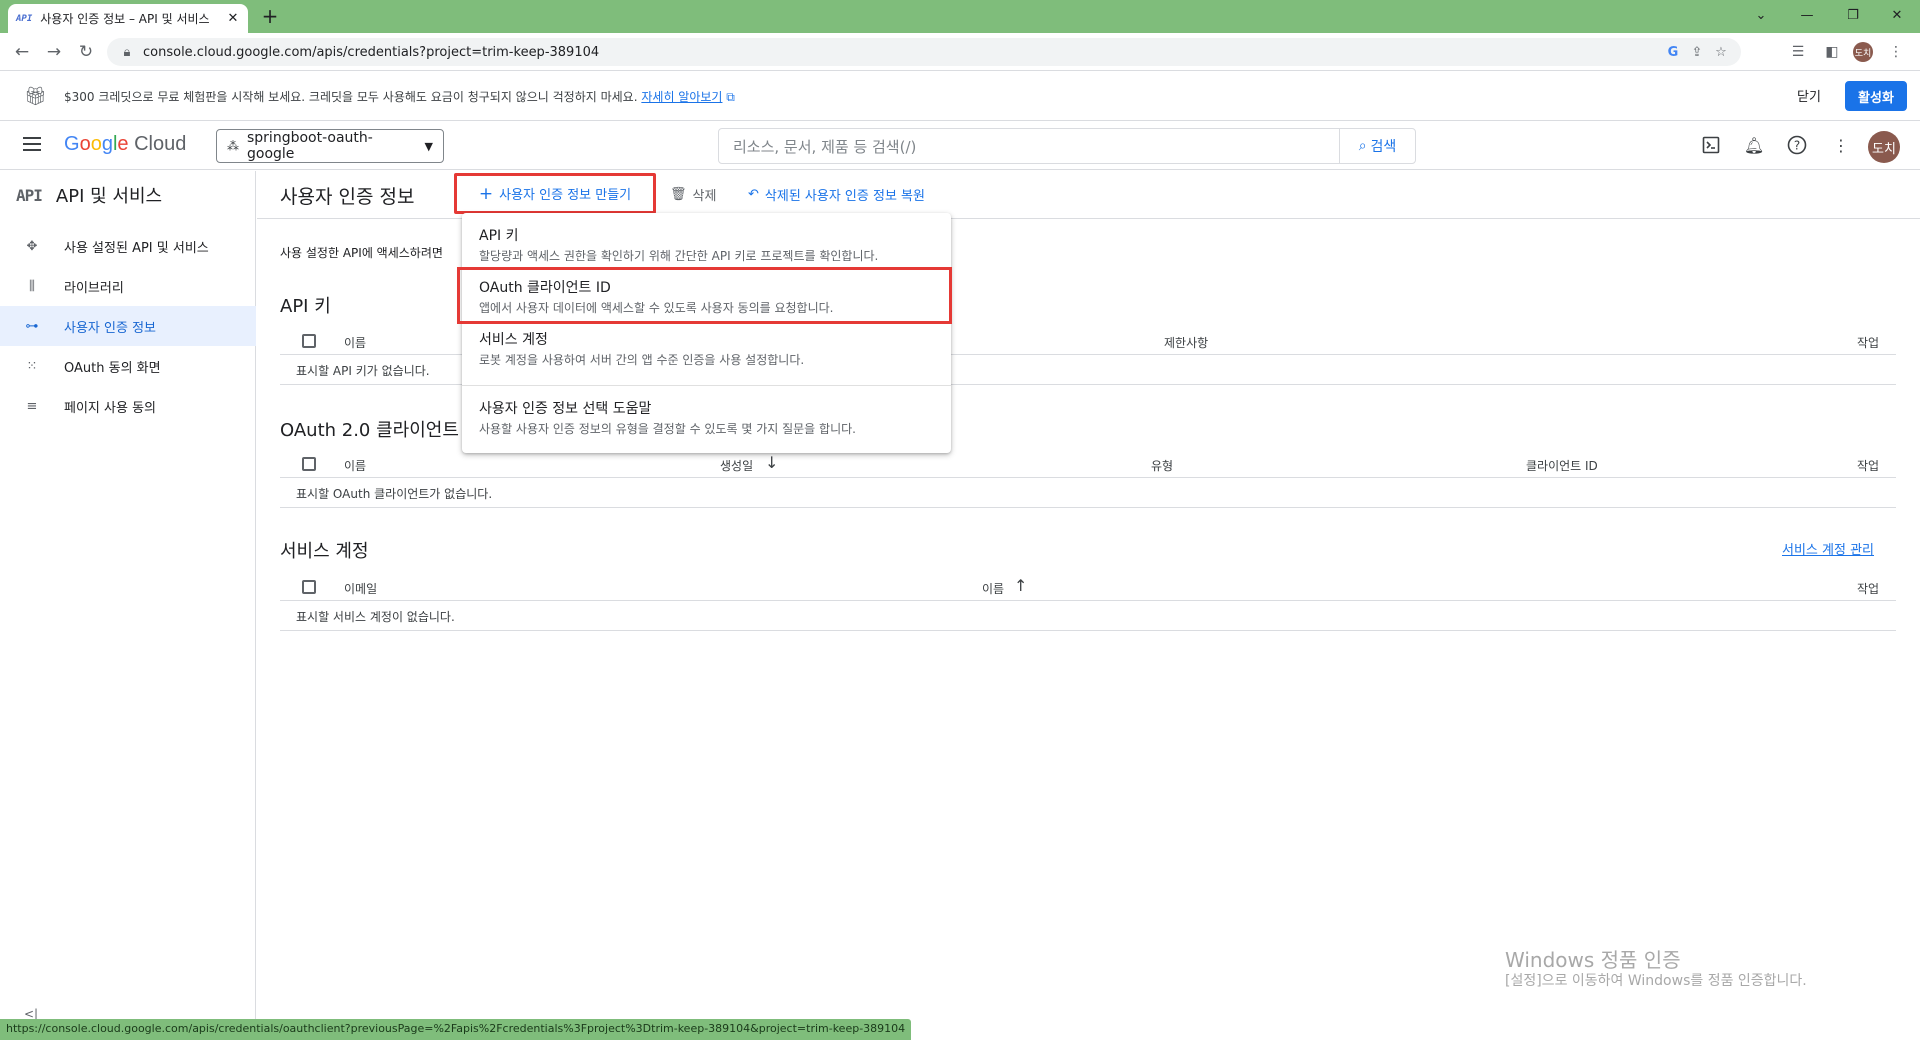 This screenshot has width=1920, height=1040. I want to click on service-accounts-table-header: 이메일 이름 ↑ 작업, so click(1088, 587).